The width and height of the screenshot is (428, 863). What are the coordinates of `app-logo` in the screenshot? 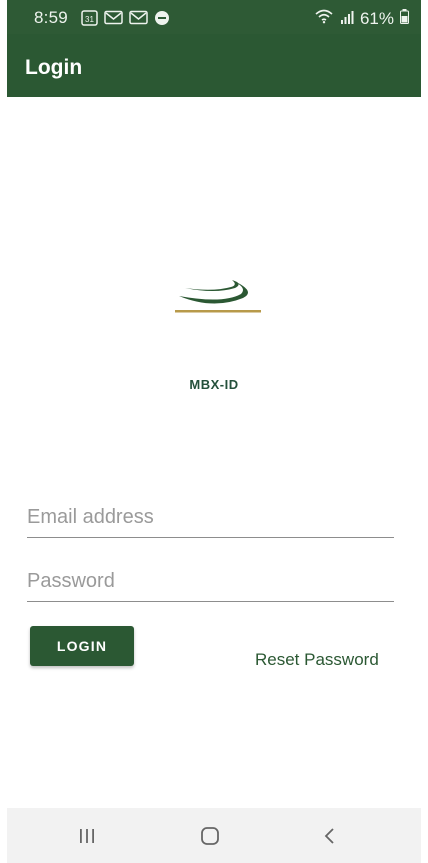 It's located at (213, 291).